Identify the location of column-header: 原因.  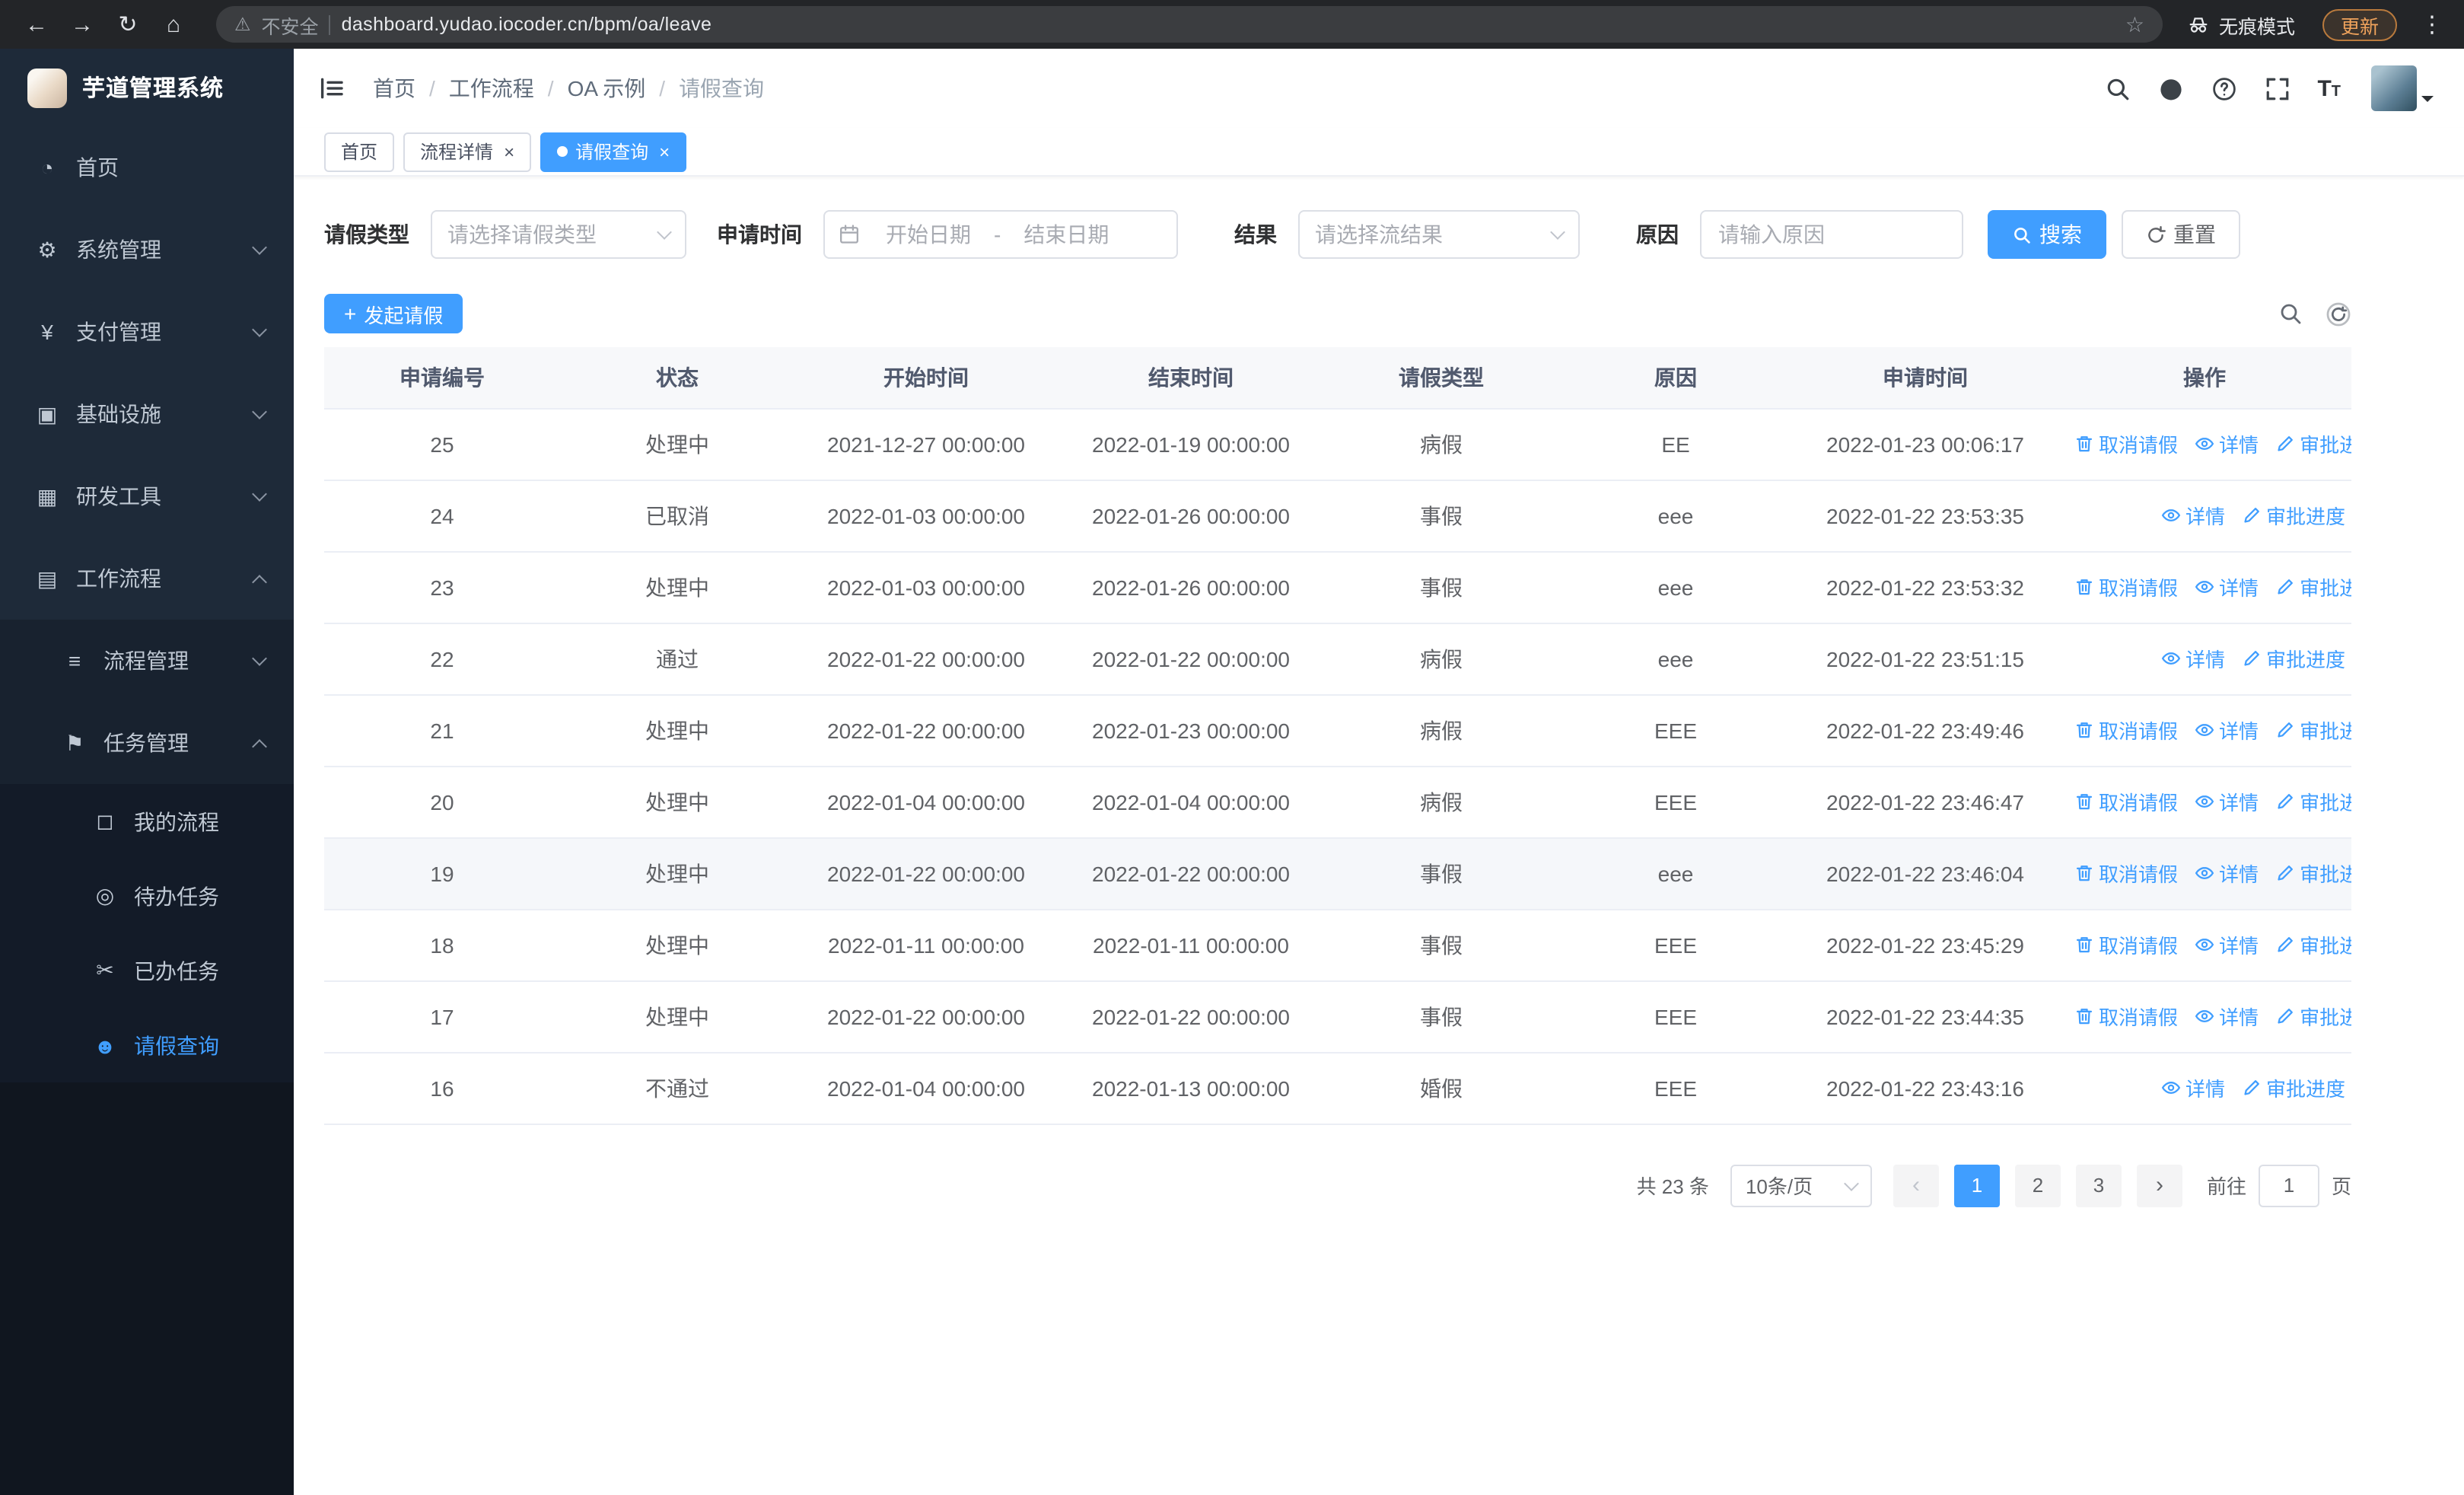
(1675, 378).